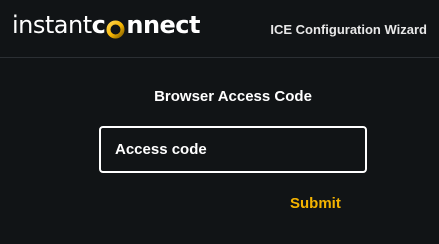 This screenshot has height=244, width=439. I want to click on access-code-field, so click(233, 149).